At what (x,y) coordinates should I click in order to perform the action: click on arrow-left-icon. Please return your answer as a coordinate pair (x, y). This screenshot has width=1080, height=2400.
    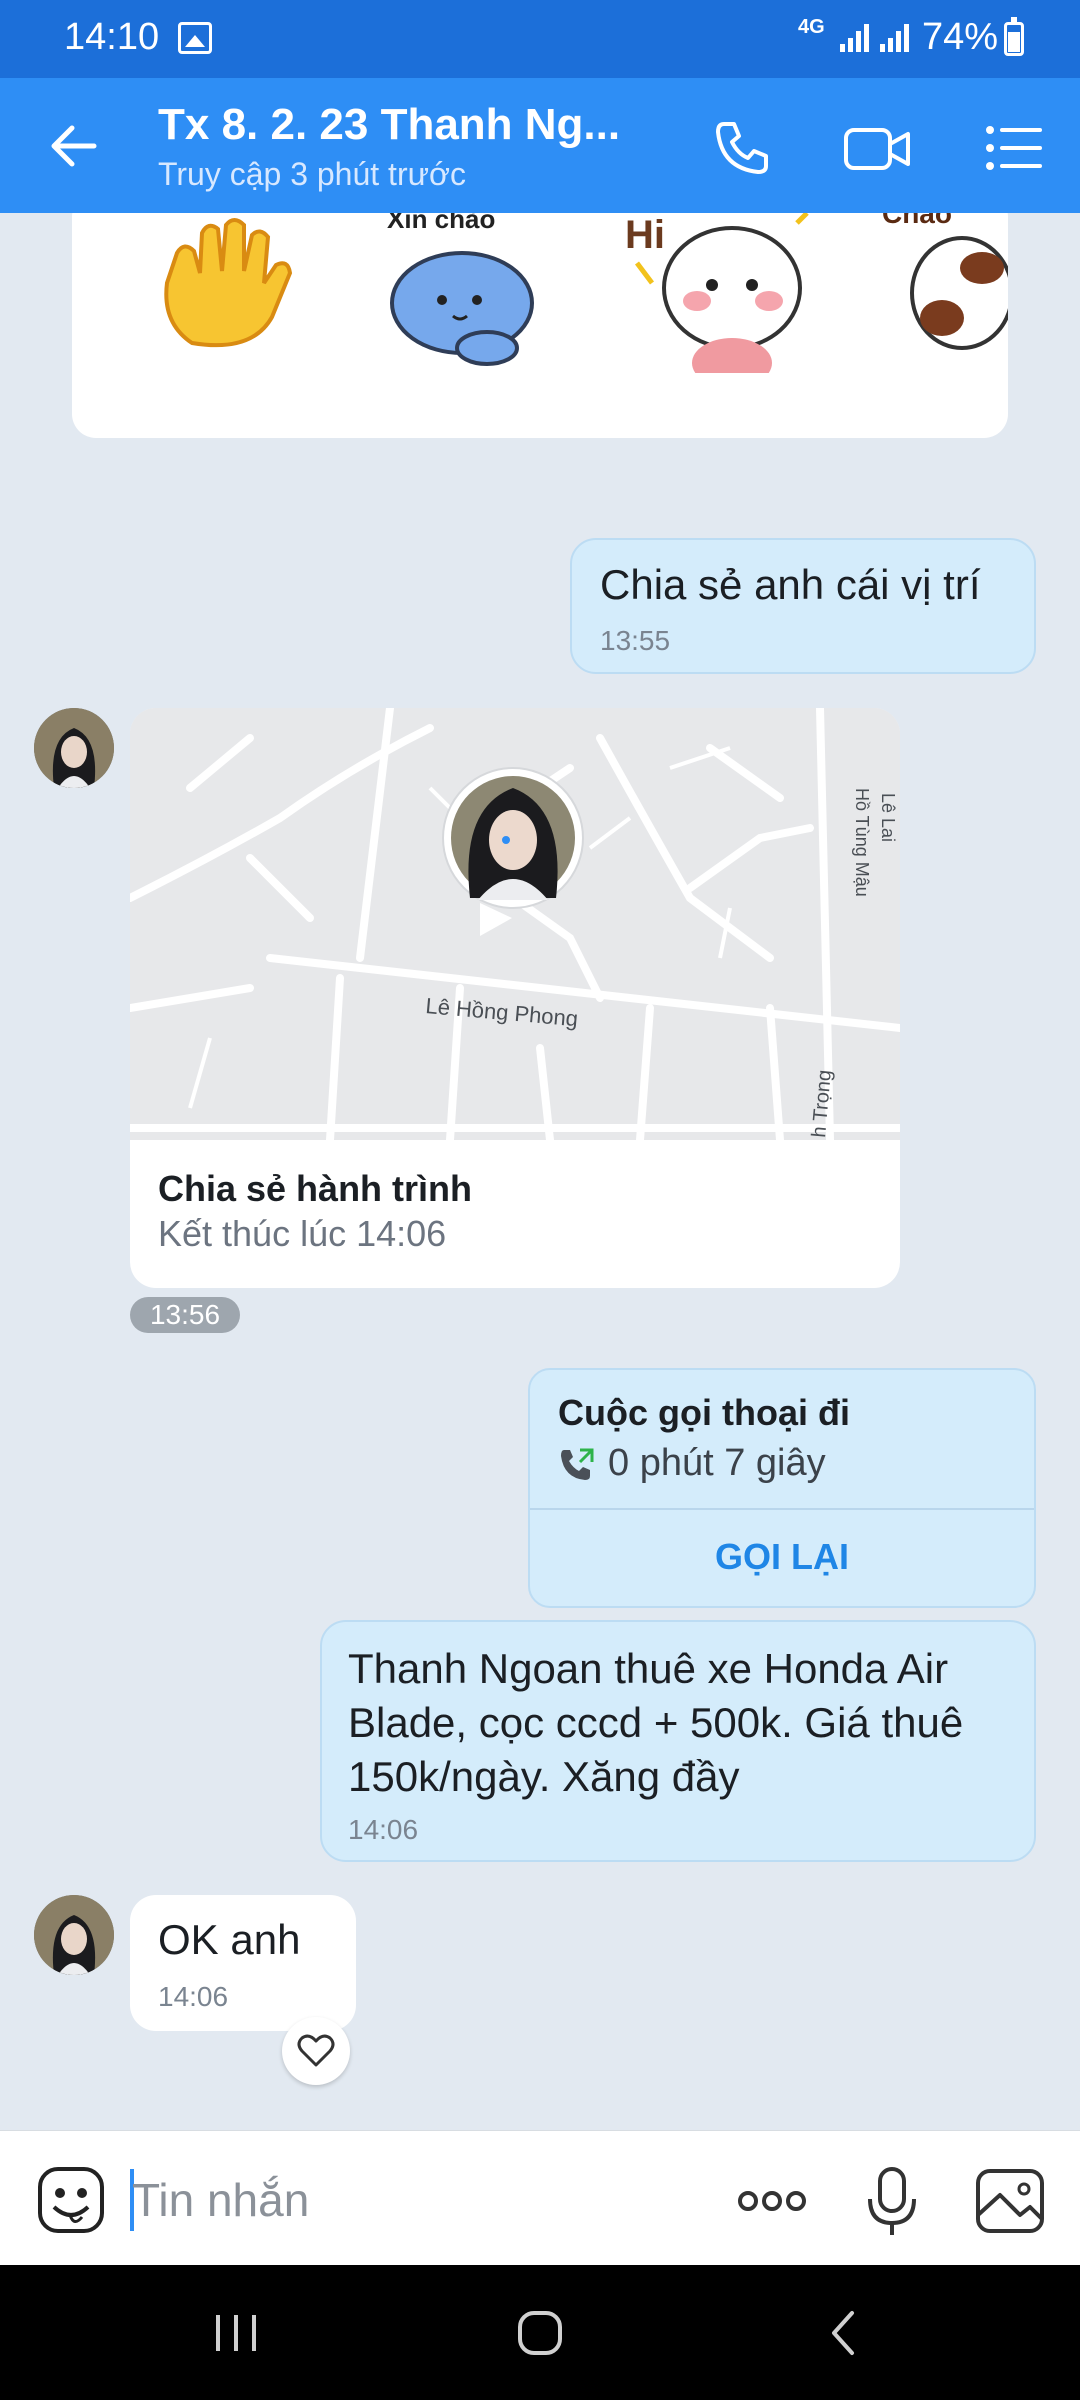
    Looking at the image, I should click on (74, 146).